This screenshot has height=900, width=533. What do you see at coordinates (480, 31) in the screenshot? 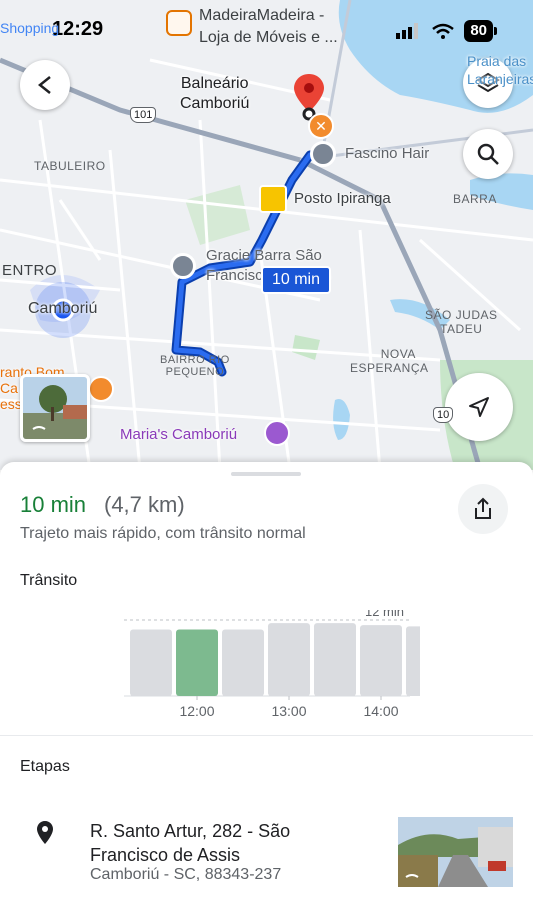
I see `battery-indicator: 80` at bounding box center [480, 31].